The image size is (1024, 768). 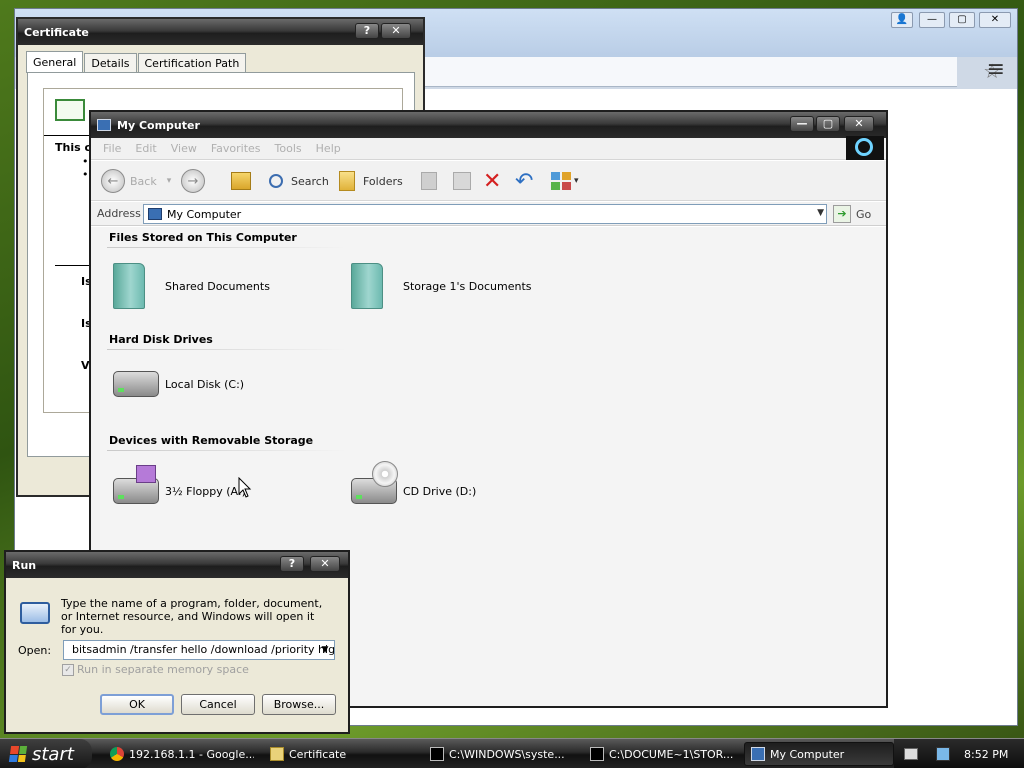 I want to click on chrome-menu-icon: ≡, so click(x=996, y=69).